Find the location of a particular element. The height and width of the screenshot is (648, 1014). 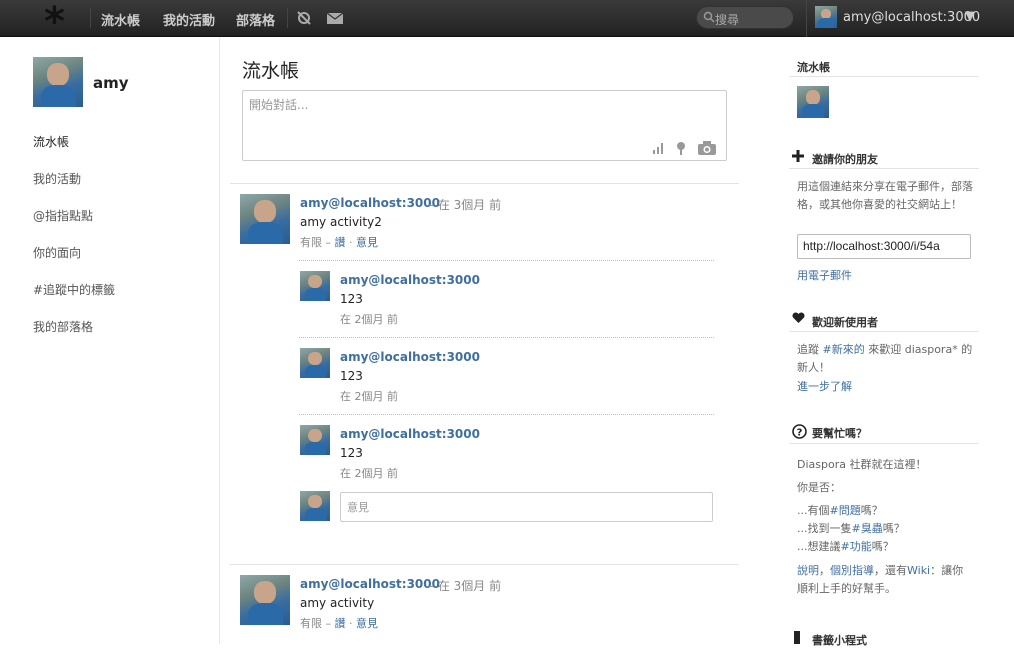

help-bug: ...找到一隻#臭蟲嗎？ is located at coordinates (851, 529).